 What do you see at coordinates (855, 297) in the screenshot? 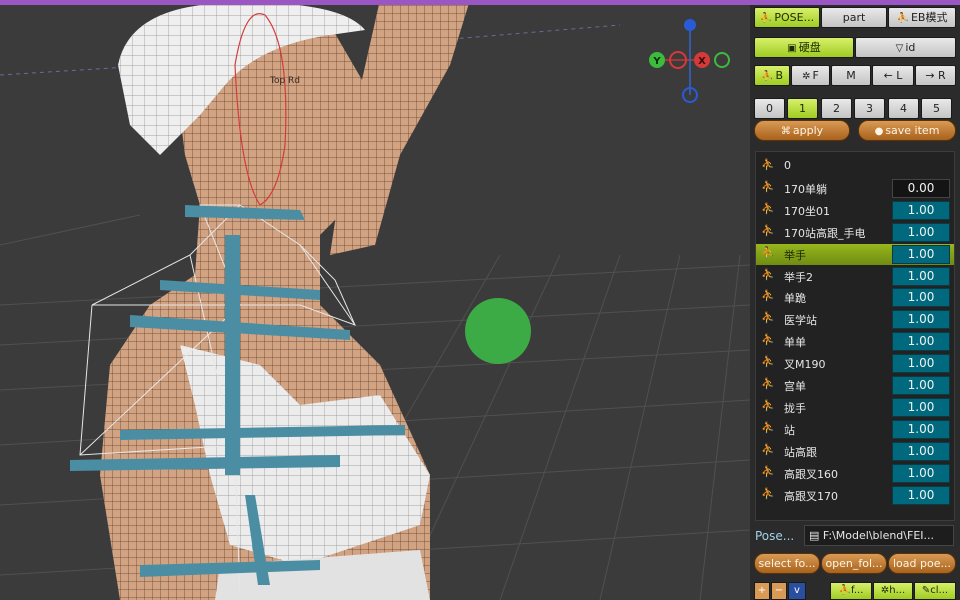
I see `pose-row: ⛹ 单跪 1.00` at bounding box center [855, 297].